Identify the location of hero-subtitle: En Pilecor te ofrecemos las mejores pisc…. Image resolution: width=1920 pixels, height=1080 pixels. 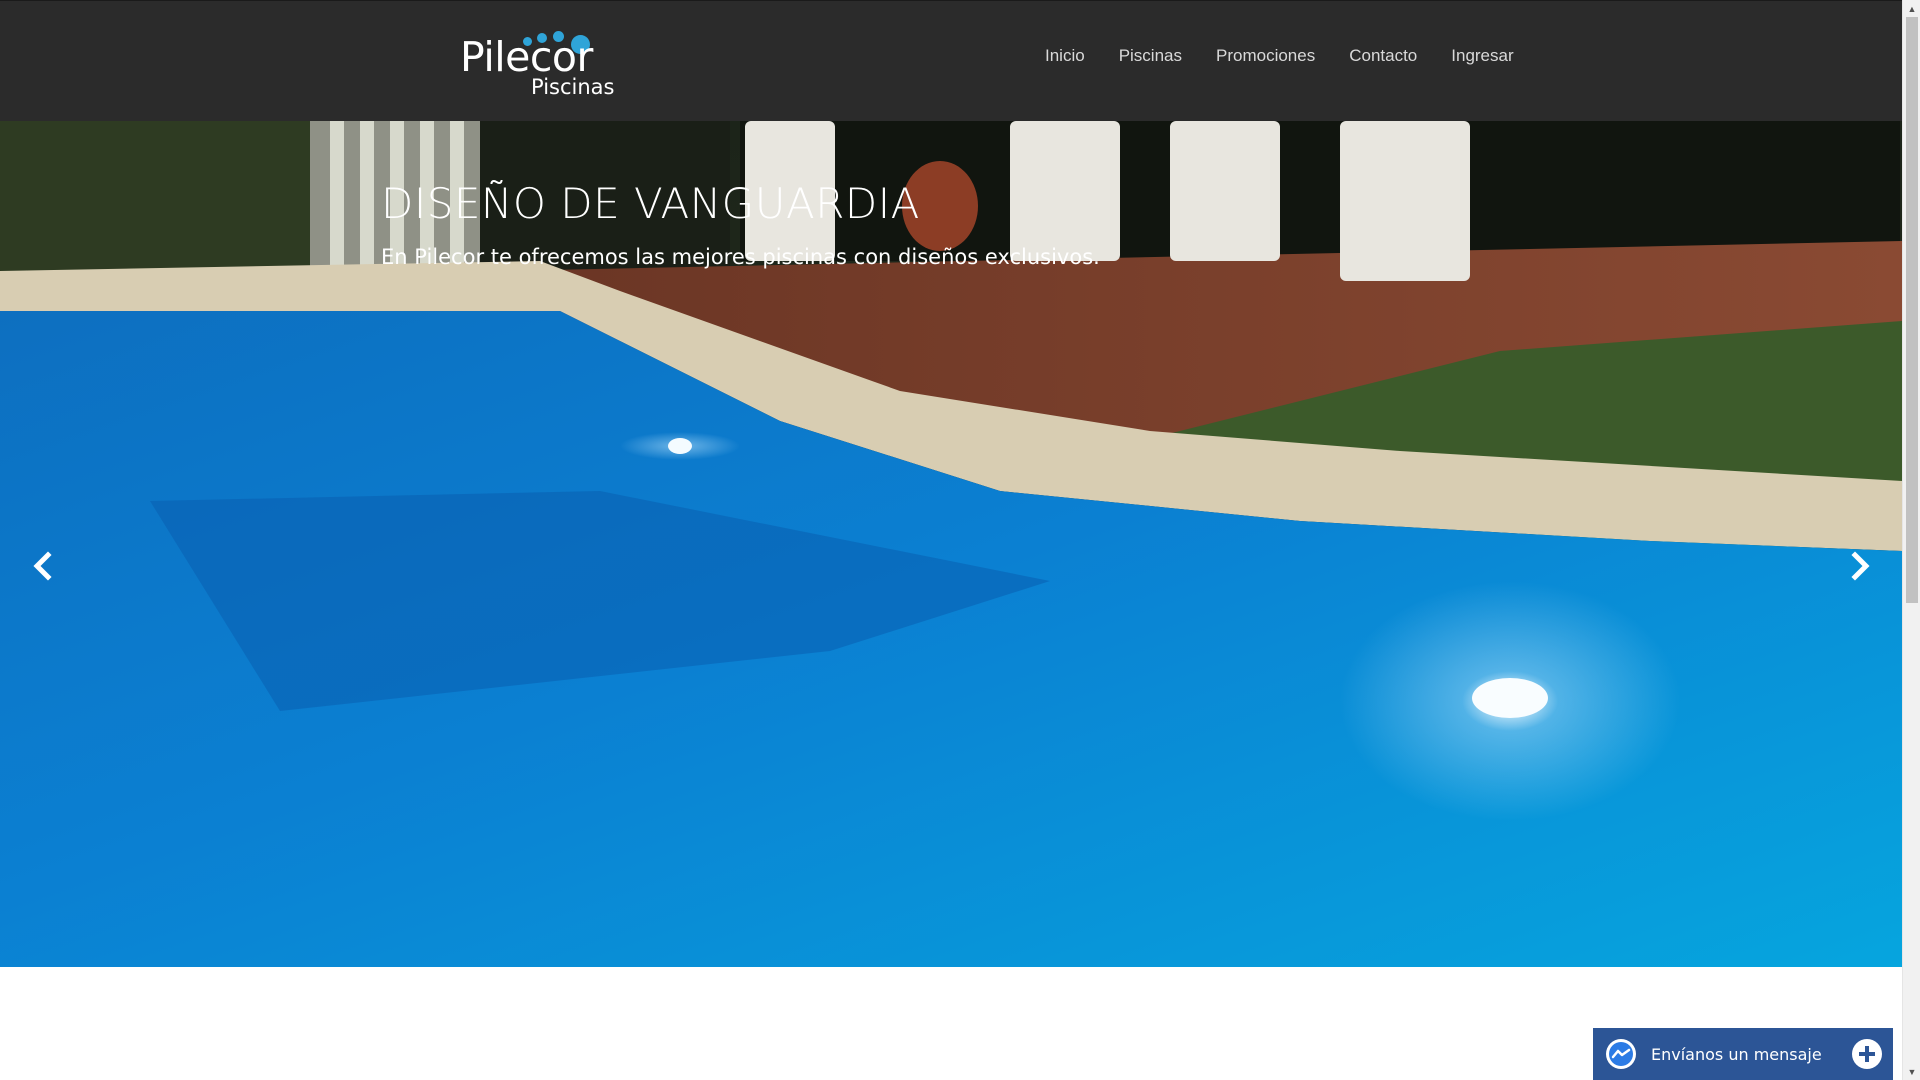
(740, 257).